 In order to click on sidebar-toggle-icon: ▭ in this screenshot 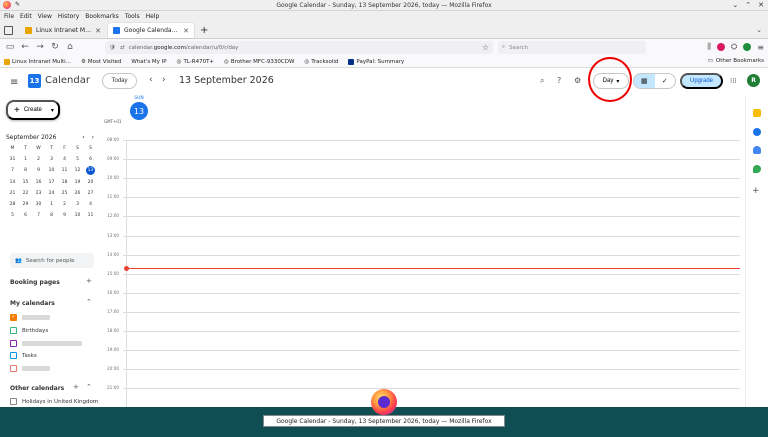, I will do `click(10, 47)`.